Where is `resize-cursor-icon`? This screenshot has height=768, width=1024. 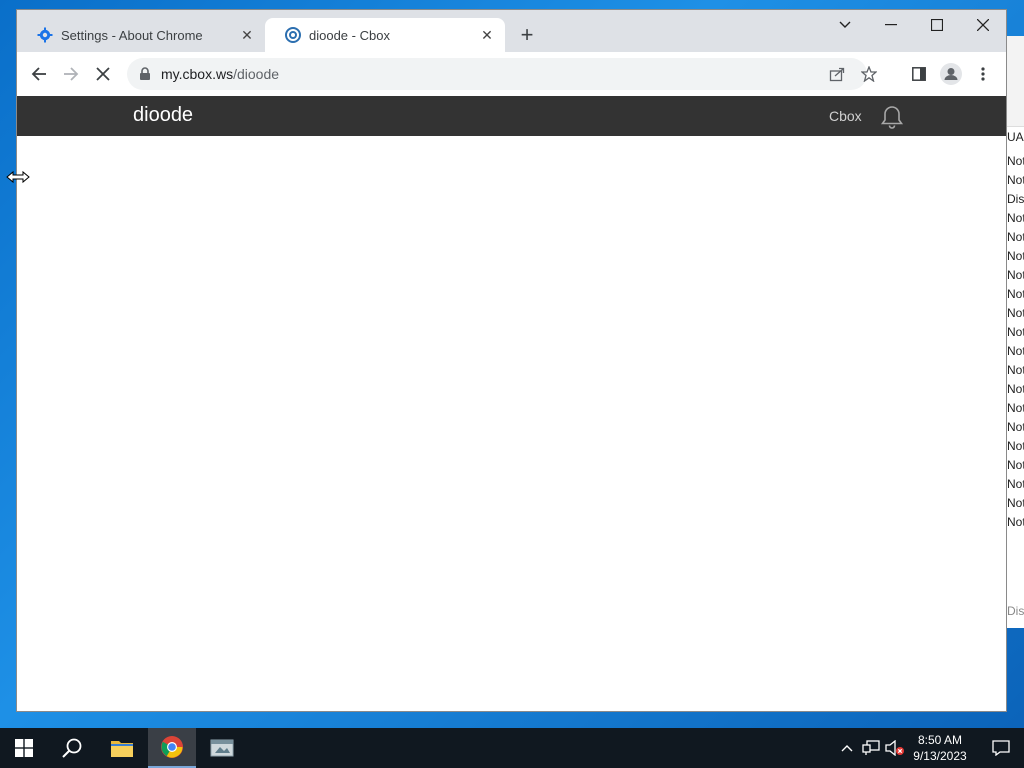 resize-cursor-icon is located at coordinates (18, 177).